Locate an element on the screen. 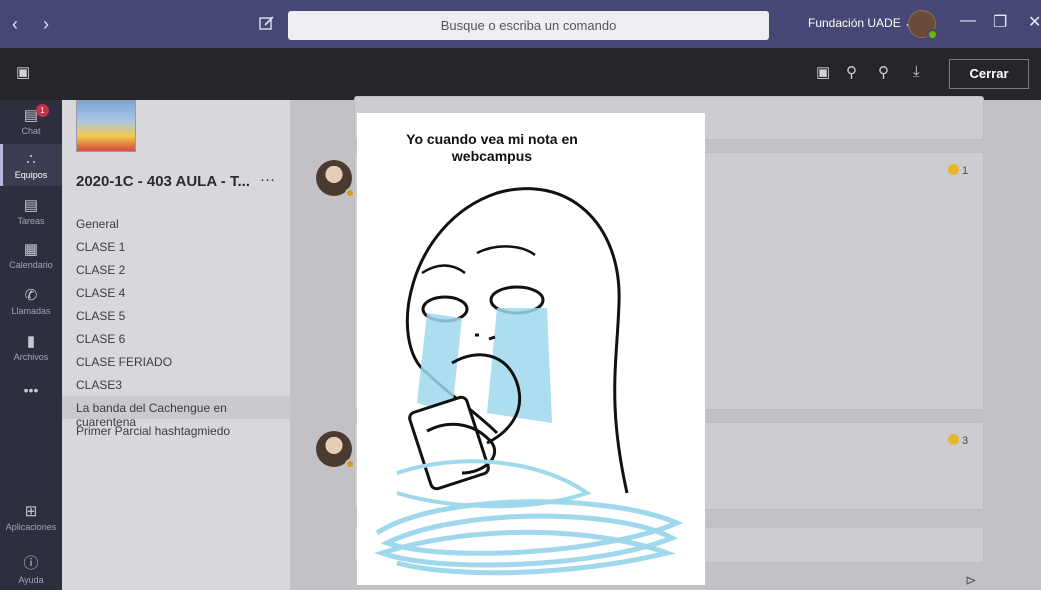 This screenshot has width=1041, height=590. org-switcher: Fundación UADE ⌄ is located at coordinates (861, 23).